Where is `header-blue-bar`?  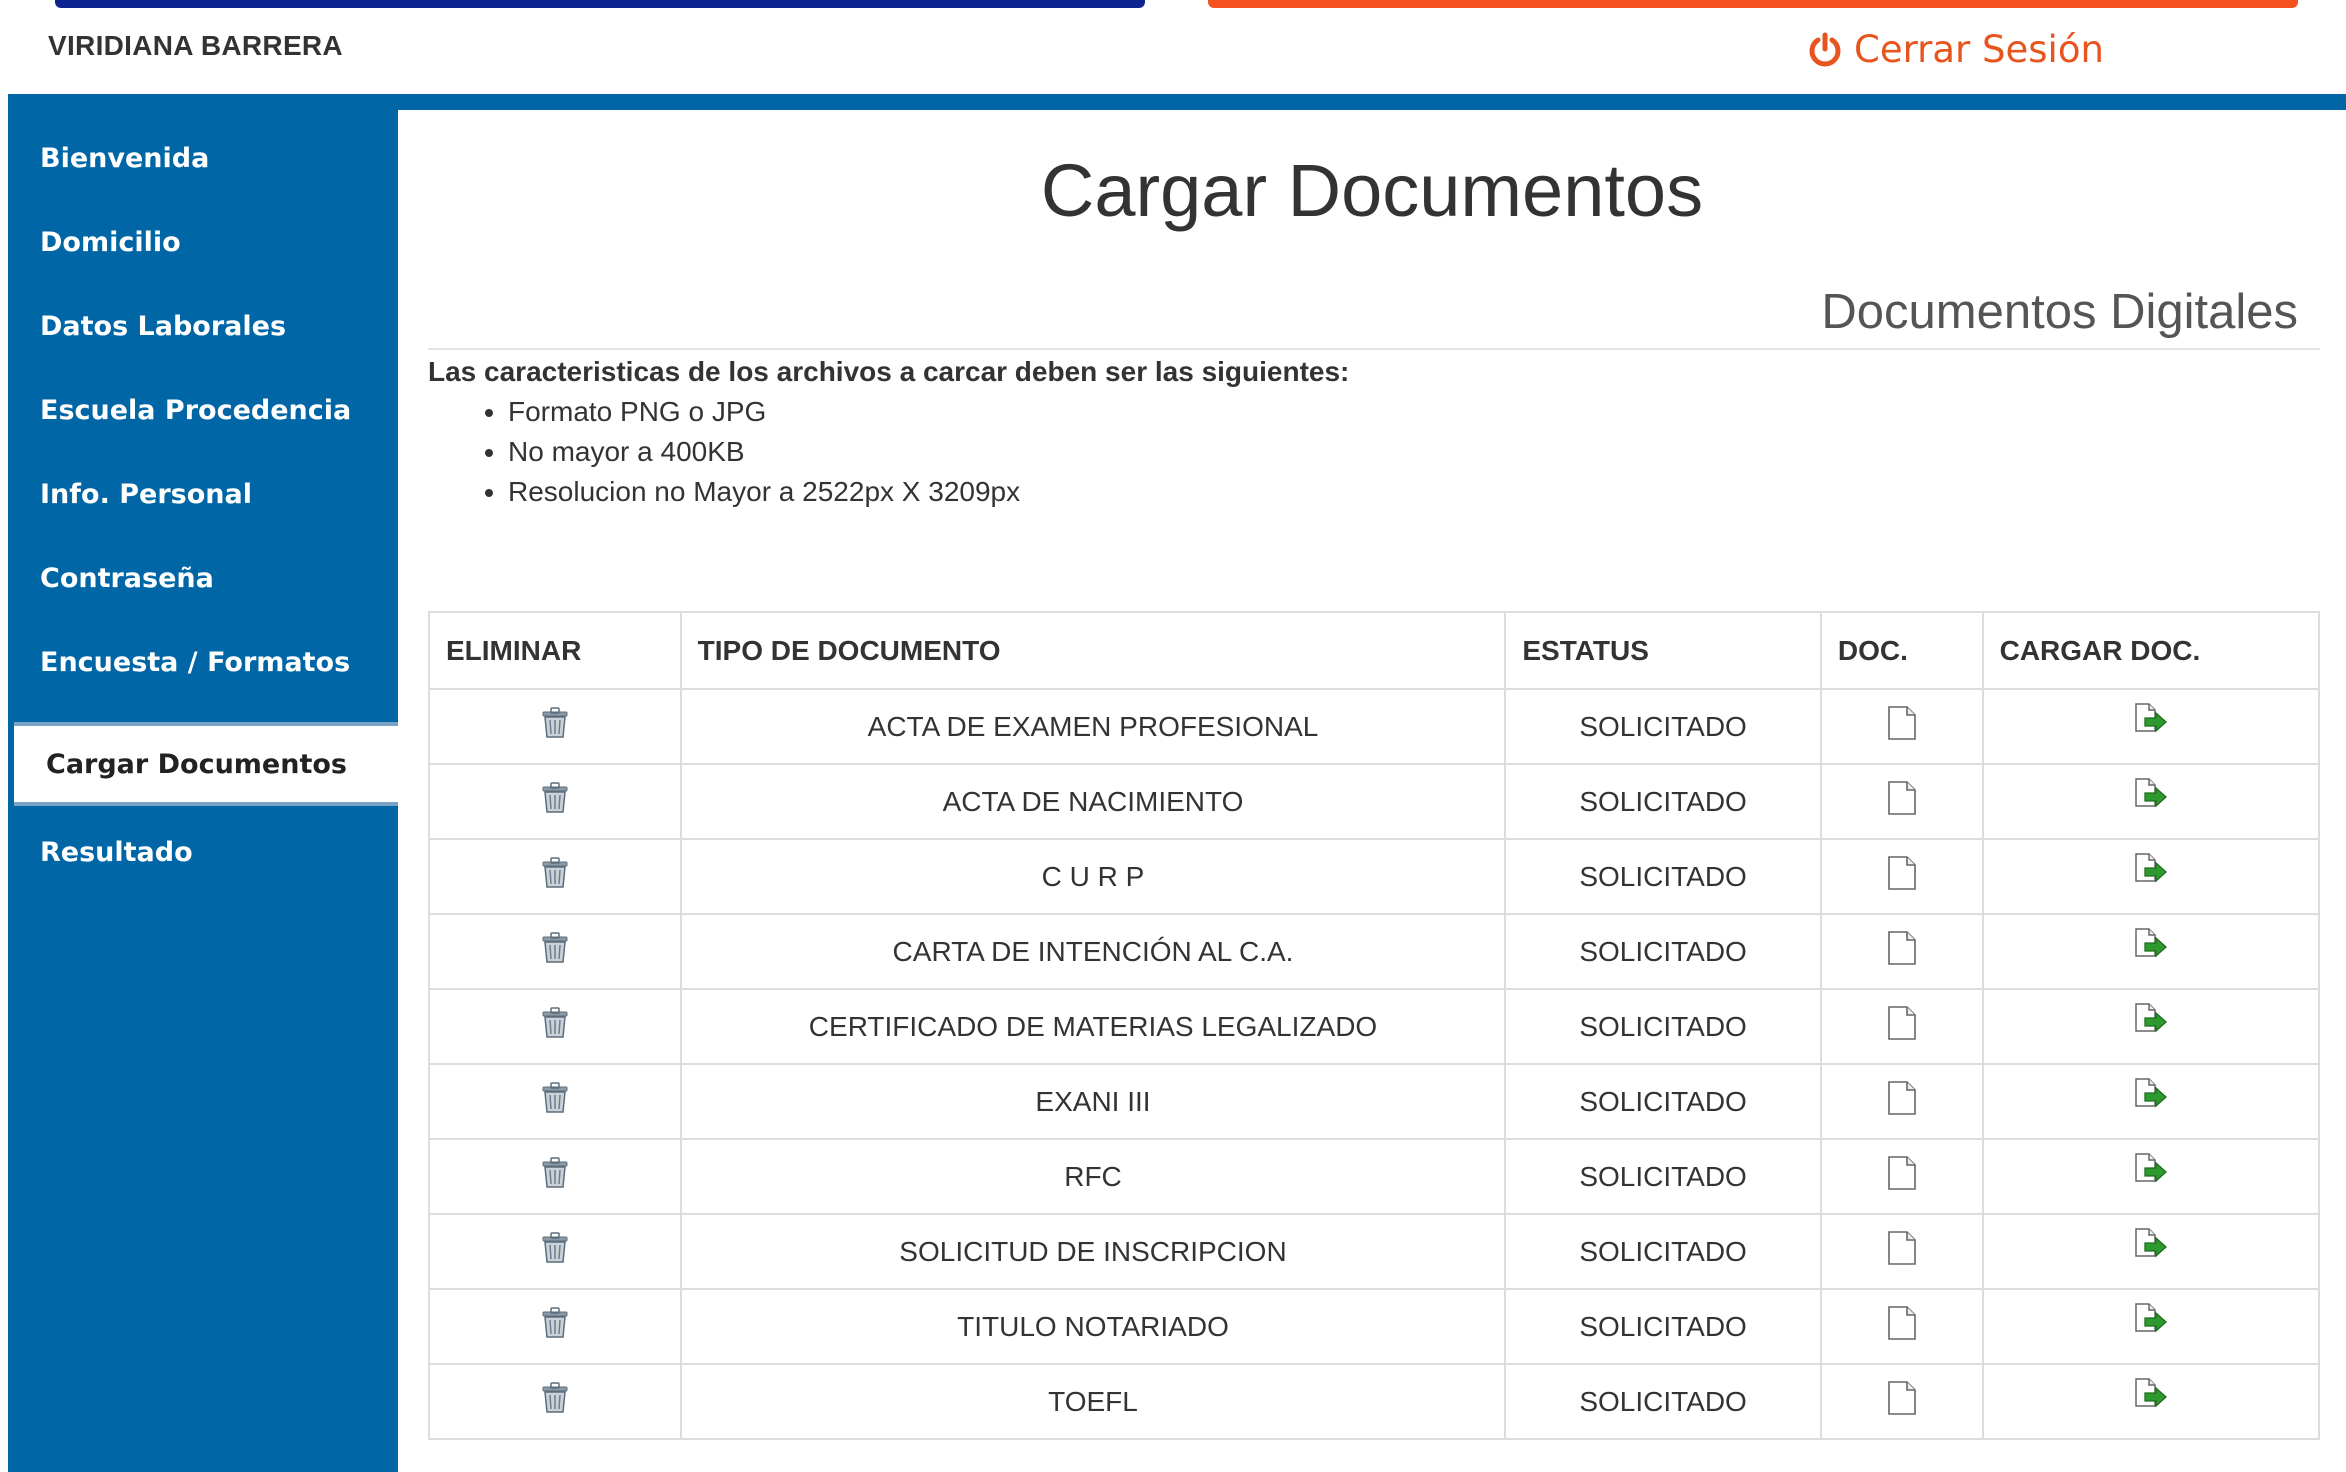 header-blue-bar is located at coordinates (600, 4).